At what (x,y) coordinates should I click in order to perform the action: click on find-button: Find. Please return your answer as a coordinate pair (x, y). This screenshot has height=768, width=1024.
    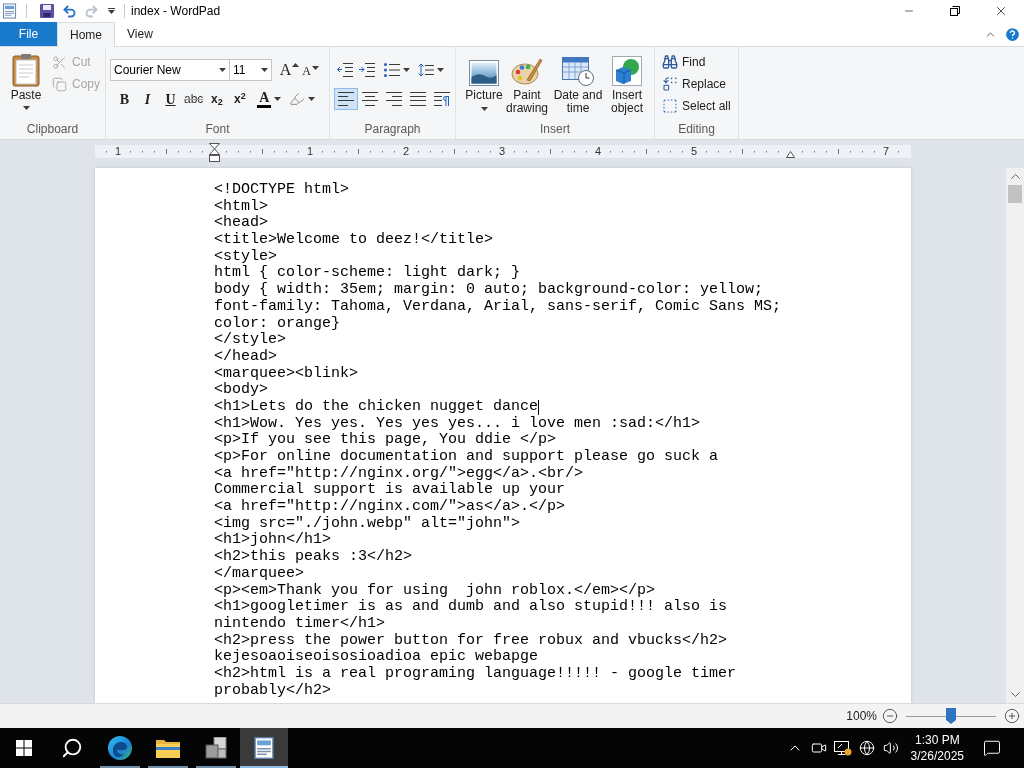
    Looking at the image, I should click on (696, 62).